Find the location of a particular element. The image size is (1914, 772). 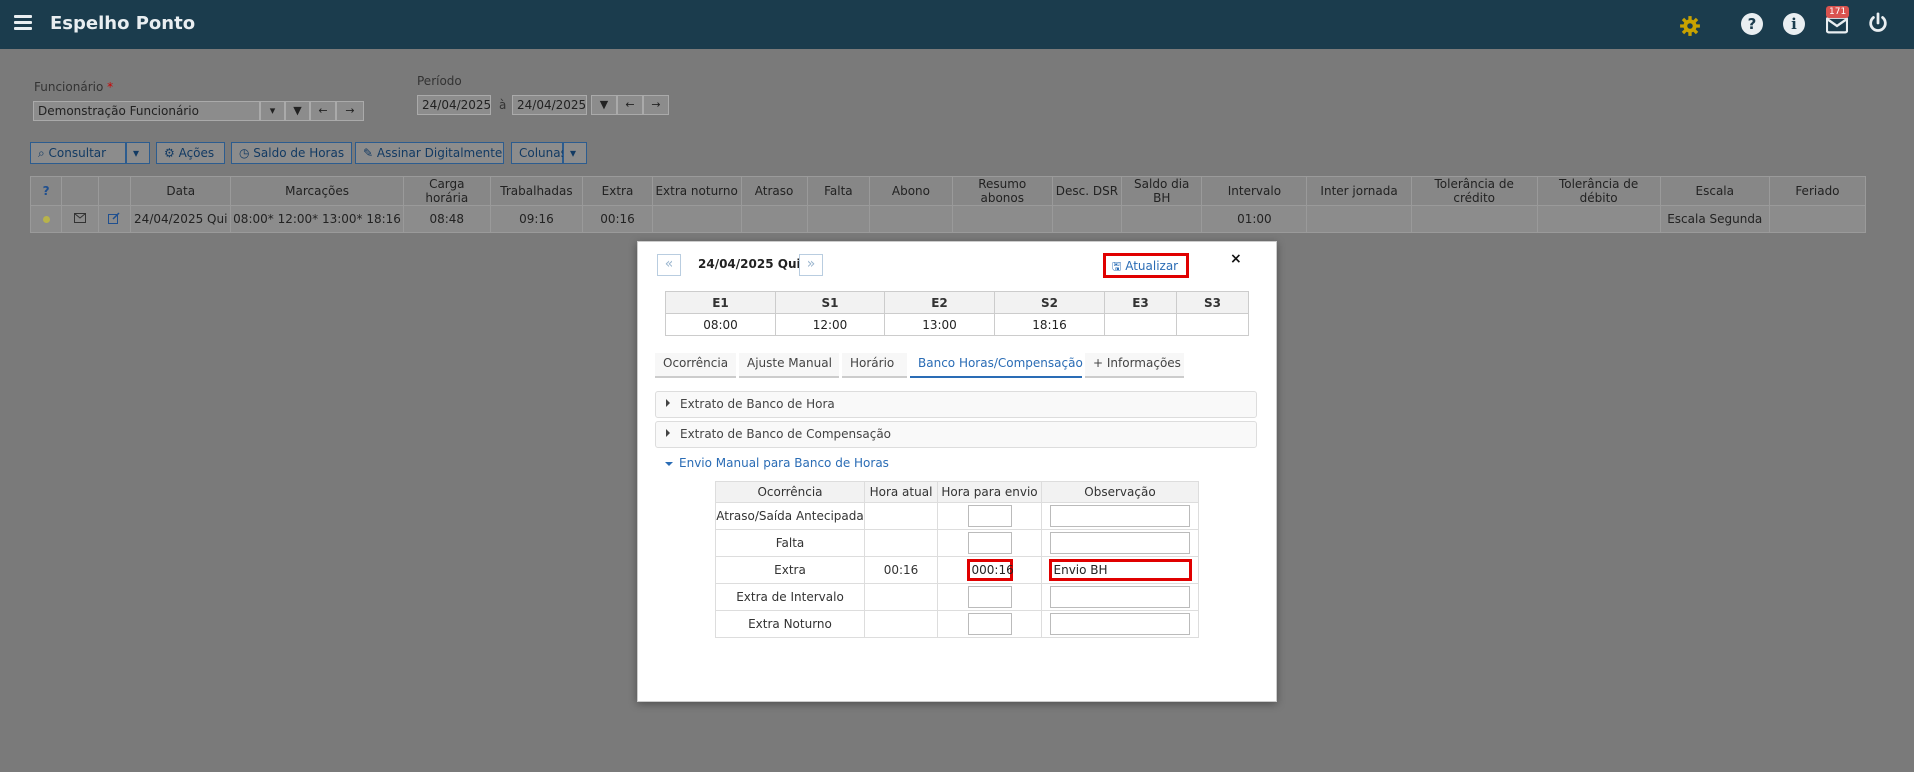

saldo-horas-button: ◷ Saldo de Horas is located at coordinates (291, 153).